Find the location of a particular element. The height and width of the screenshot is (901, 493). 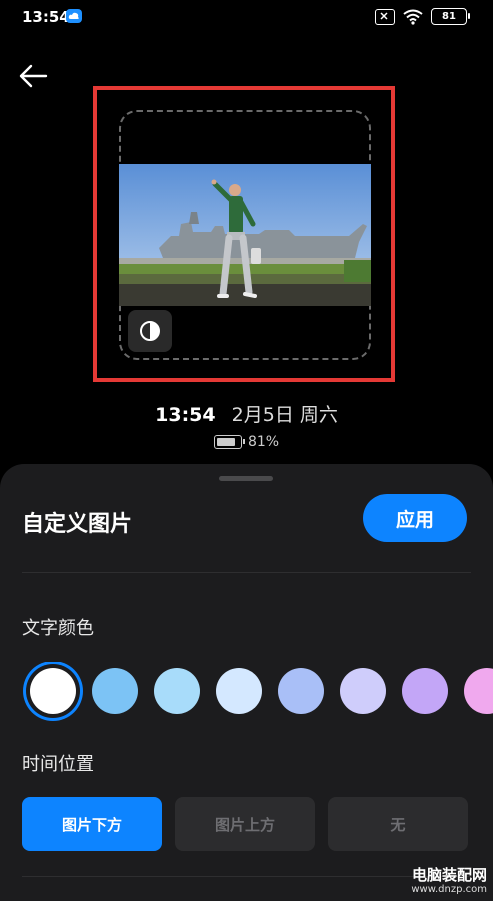

contrast-icon is located at coordinates (150, 331).